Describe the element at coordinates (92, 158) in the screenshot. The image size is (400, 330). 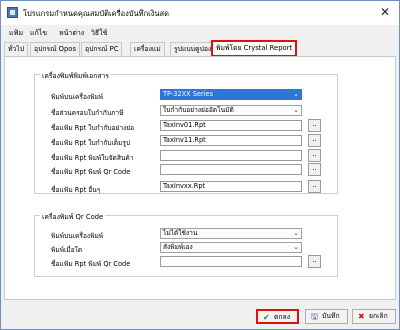
I see `picking-slip-rpt-label: ชื่อแฟ้ม Rpt พิมพ์ใบจัดสินค้า` at that location.